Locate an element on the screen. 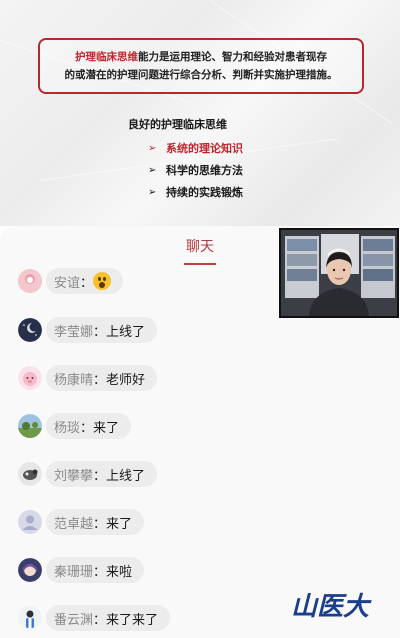 The width and height of the screenshot is (400, 638). sender-name: 安谊 is located at coordinates (67, 283).